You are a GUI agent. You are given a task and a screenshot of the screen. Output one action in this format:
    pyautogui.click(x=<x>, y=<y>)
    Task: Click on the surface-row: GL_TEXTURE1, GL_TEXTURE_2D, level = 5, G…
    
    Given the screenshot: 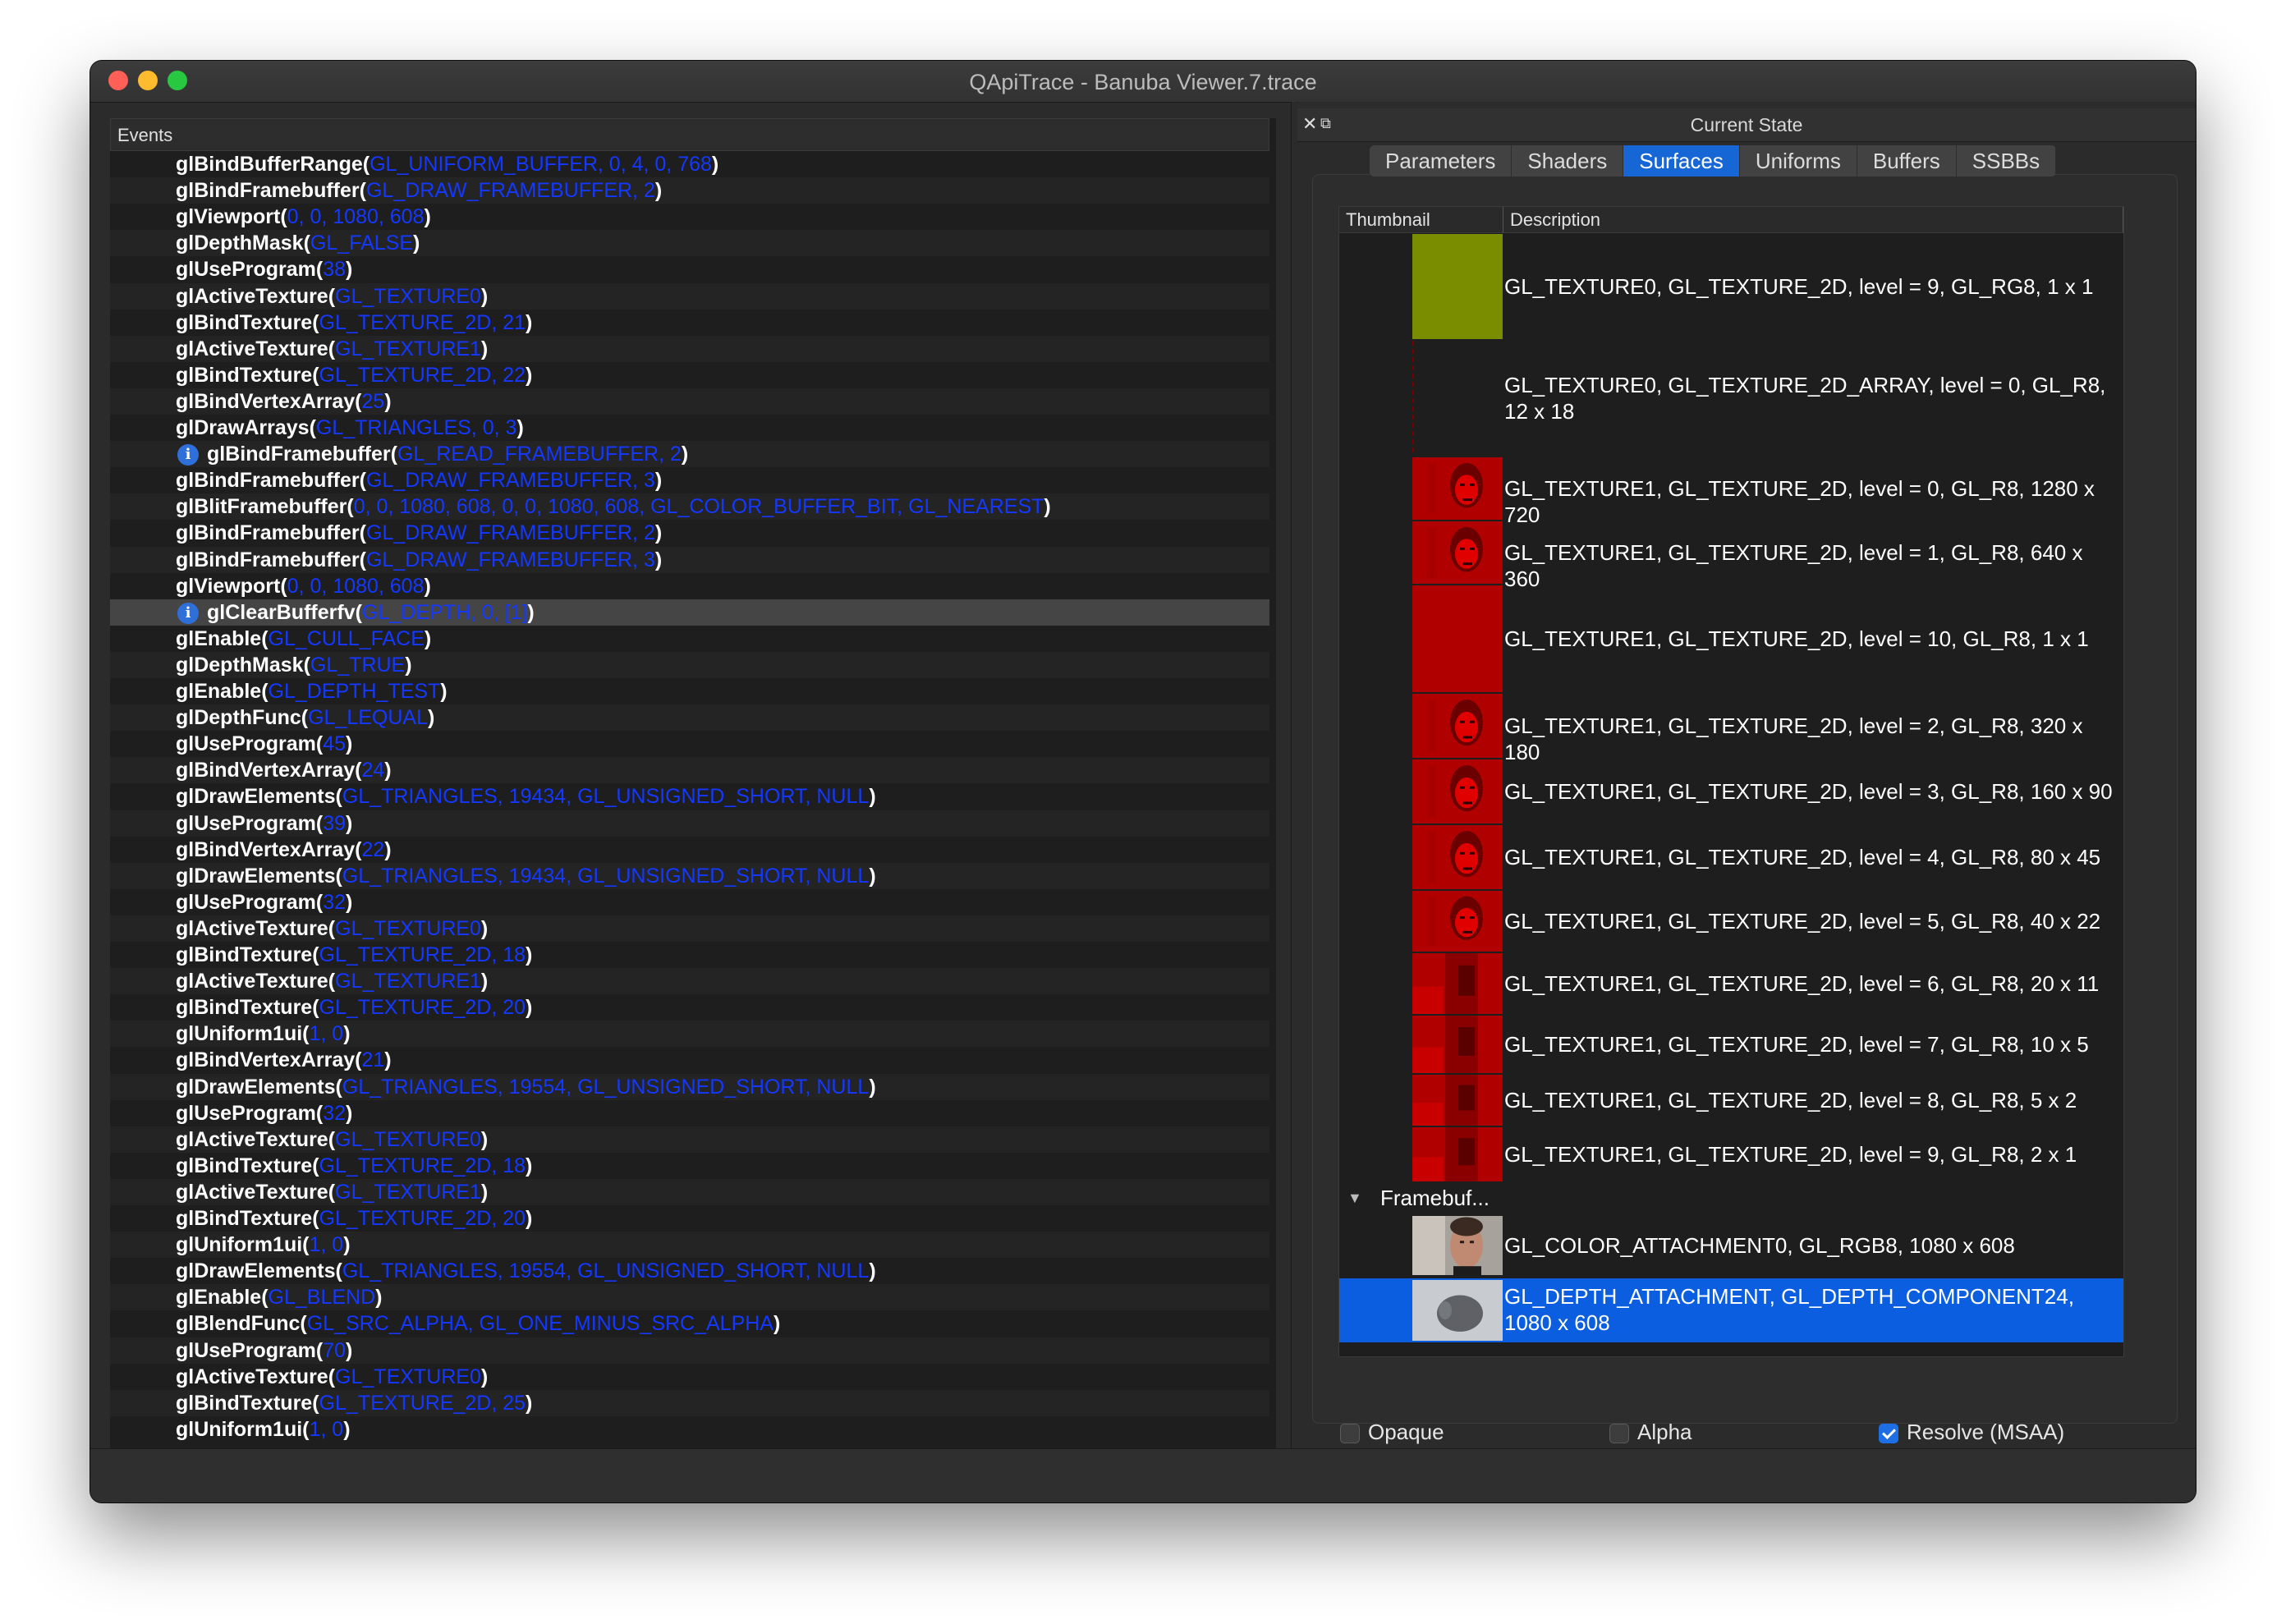 What is the action you would take?
    pyautogui.click(x=1731, y=921)
    